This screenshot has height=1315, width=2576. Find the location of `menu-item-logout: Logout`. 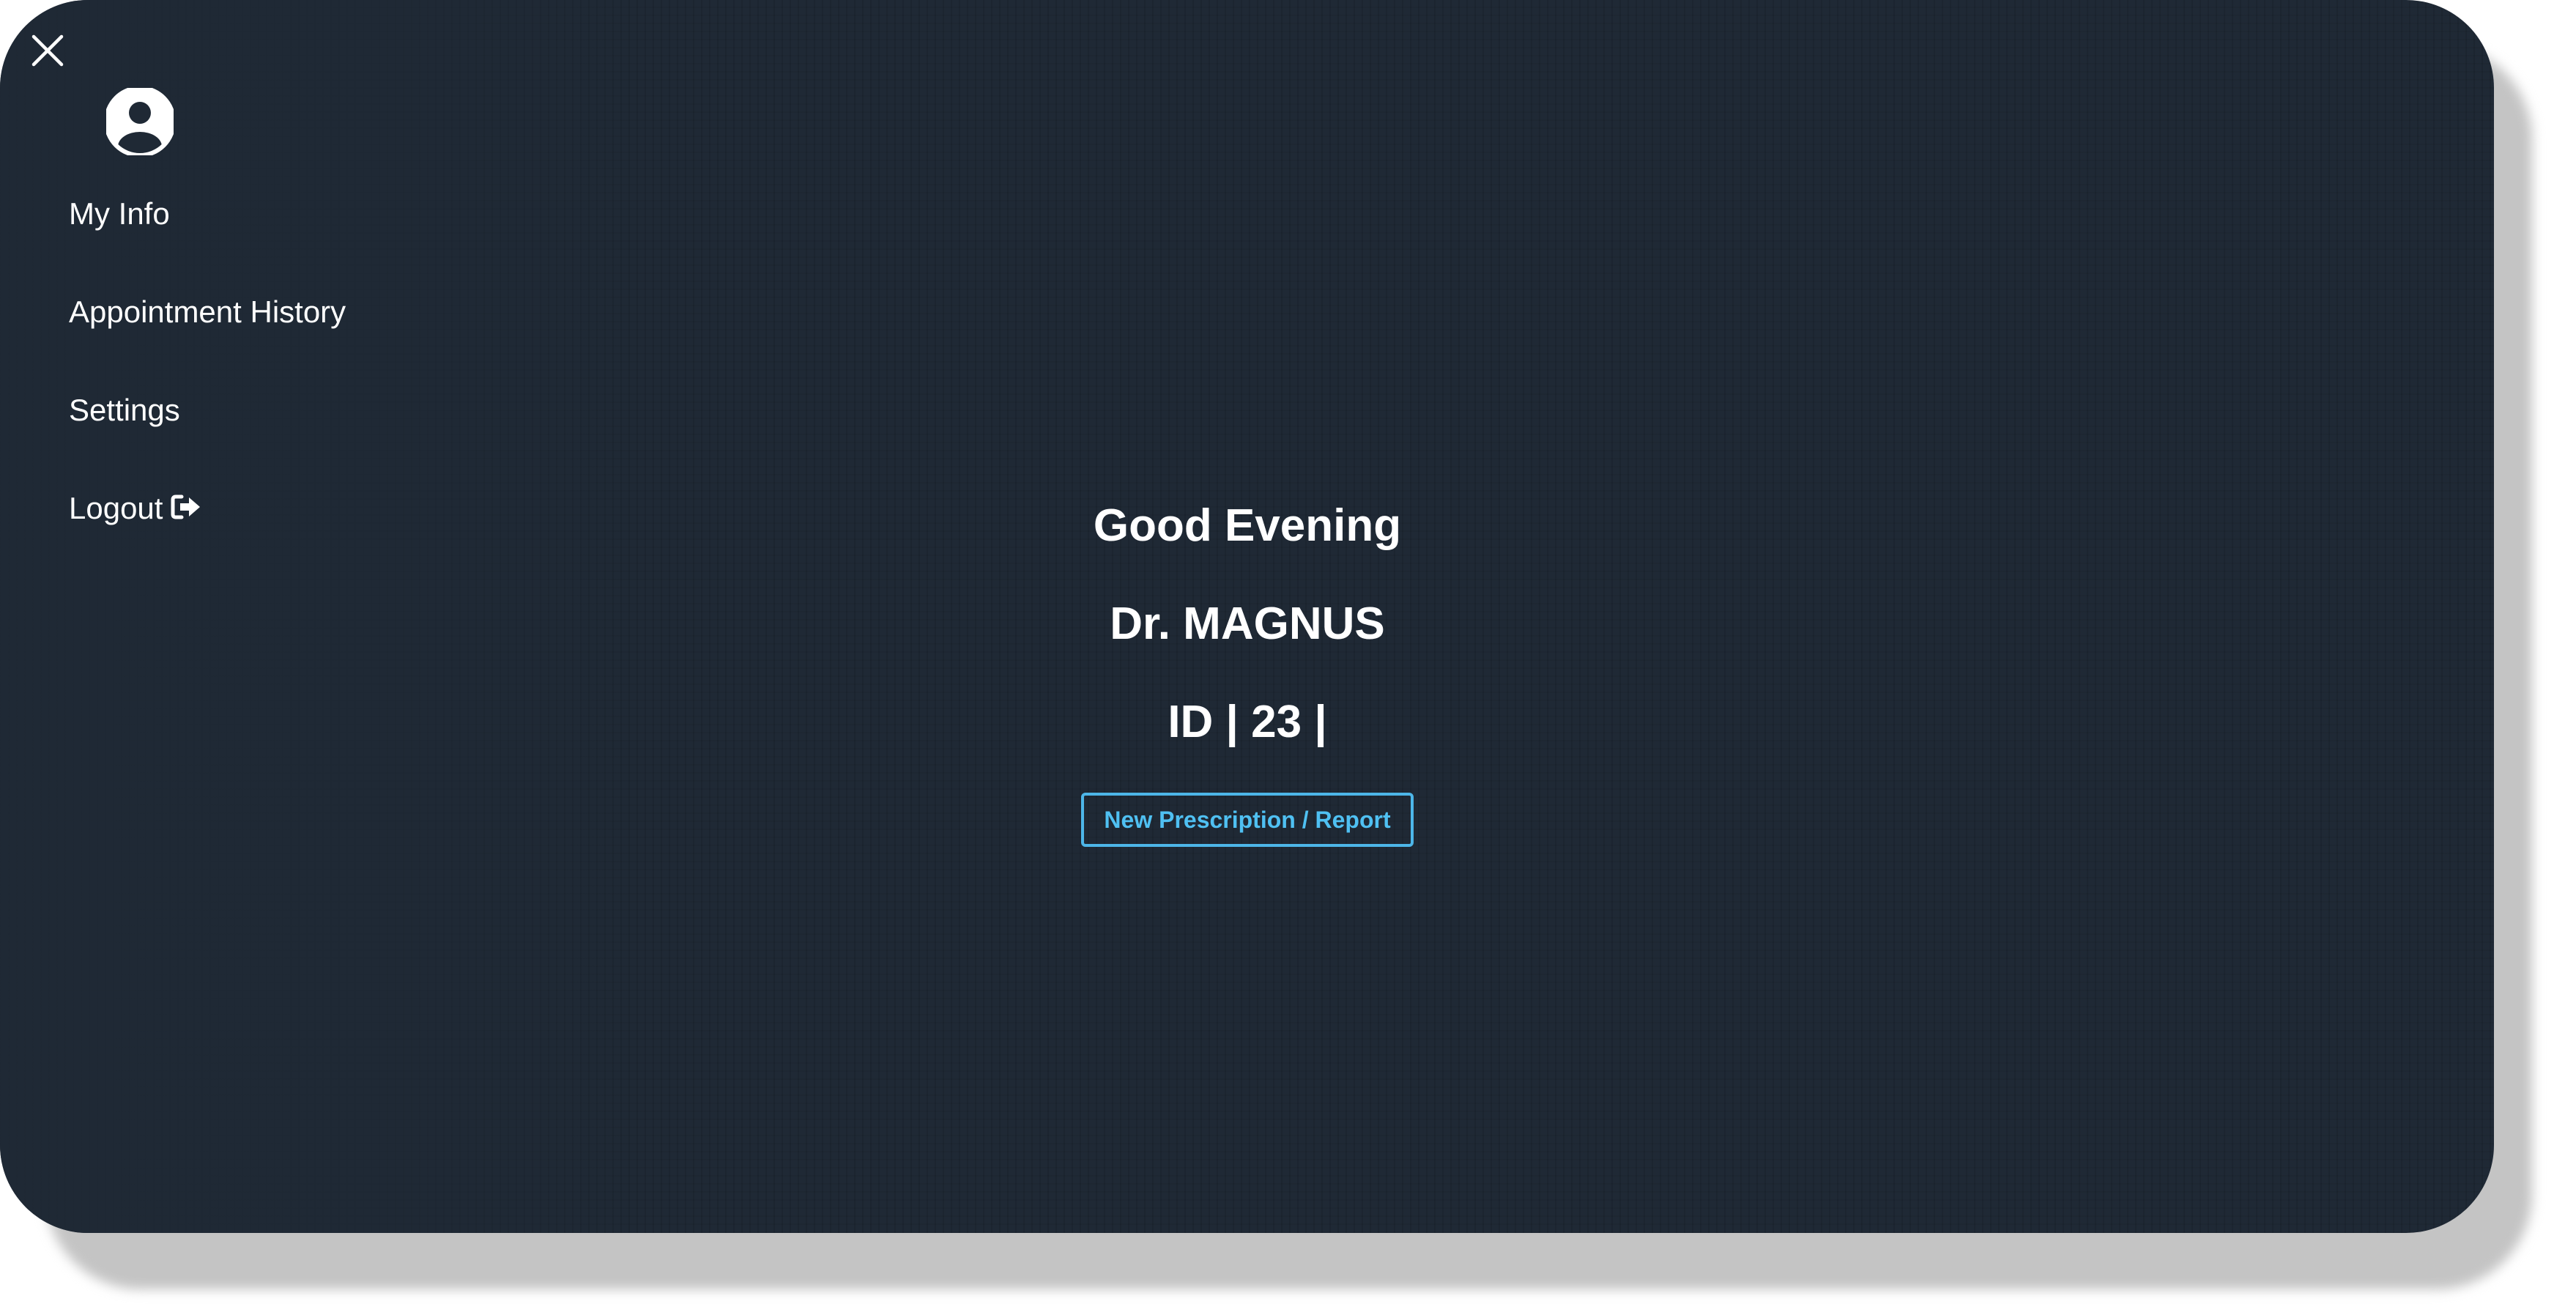

menu-item-logout: Logout is located at coordinates (207, 536).